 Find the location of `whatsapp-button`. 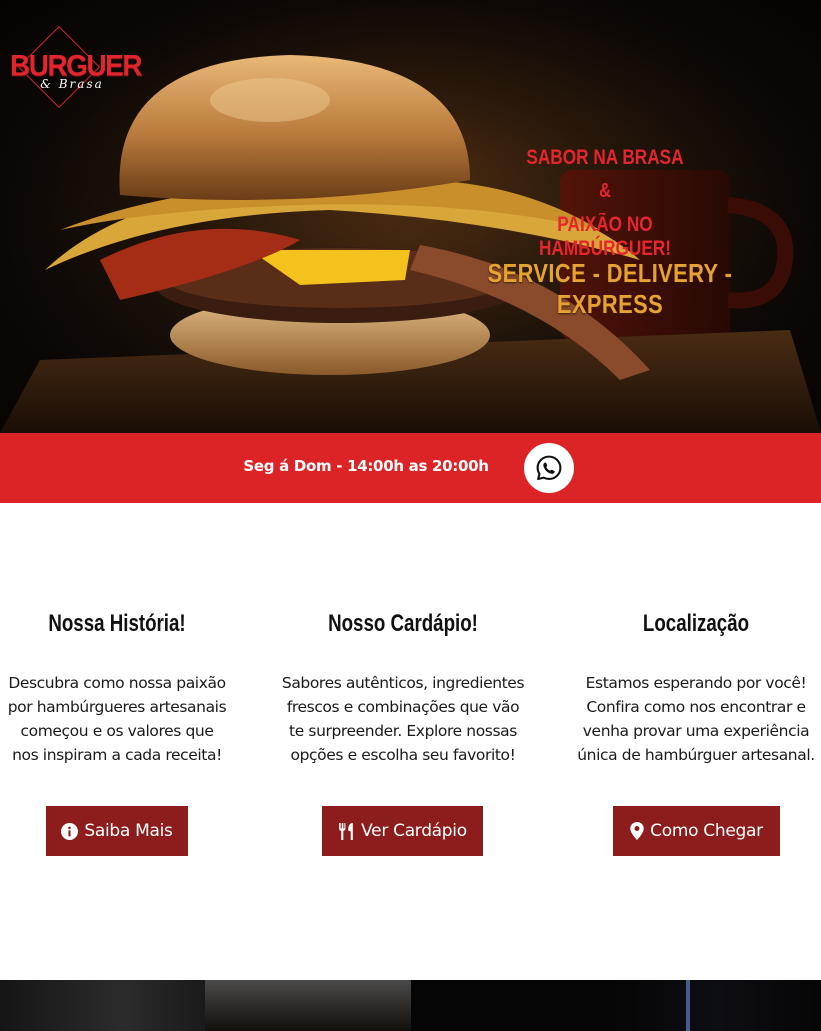

whatsapp-button is located at coordinates (549, 468).